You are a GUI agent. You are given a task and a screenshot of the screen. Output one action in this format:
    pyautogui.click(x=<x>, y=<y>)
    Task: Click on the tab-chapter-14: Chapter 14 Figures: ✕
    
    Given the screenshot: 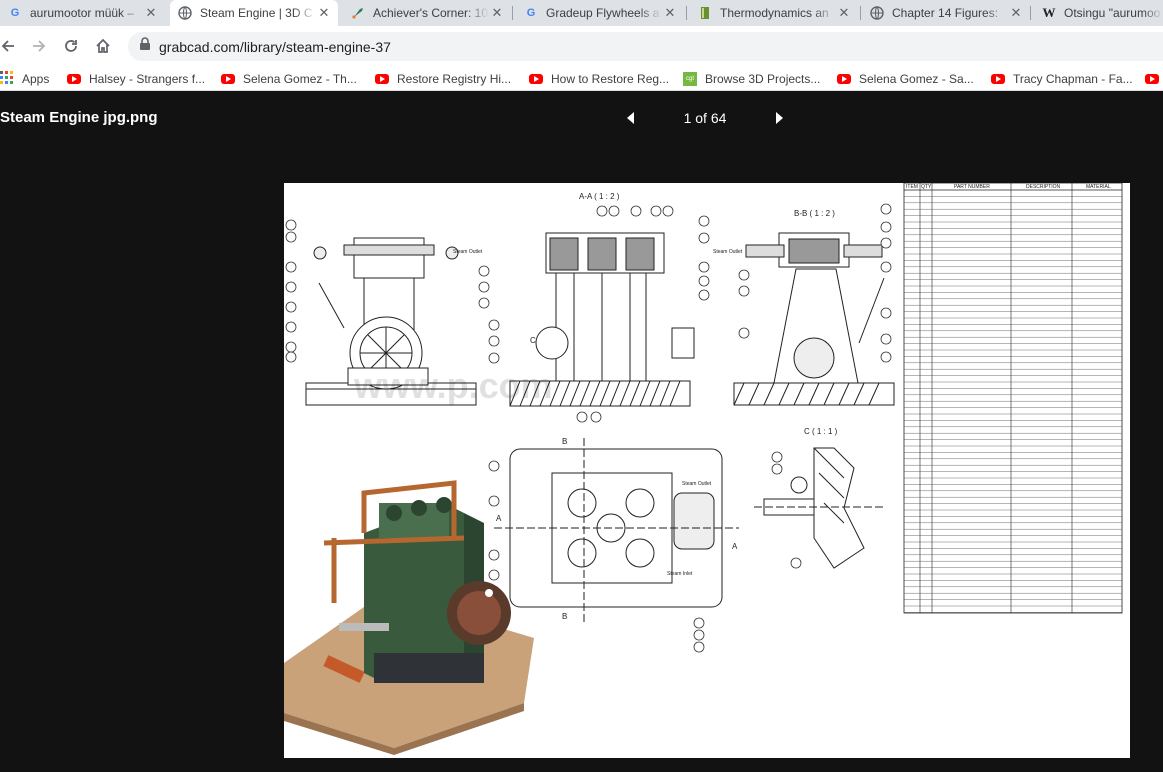 What is the action you would take?
    pyautogui.click(x=946, y=13)
    